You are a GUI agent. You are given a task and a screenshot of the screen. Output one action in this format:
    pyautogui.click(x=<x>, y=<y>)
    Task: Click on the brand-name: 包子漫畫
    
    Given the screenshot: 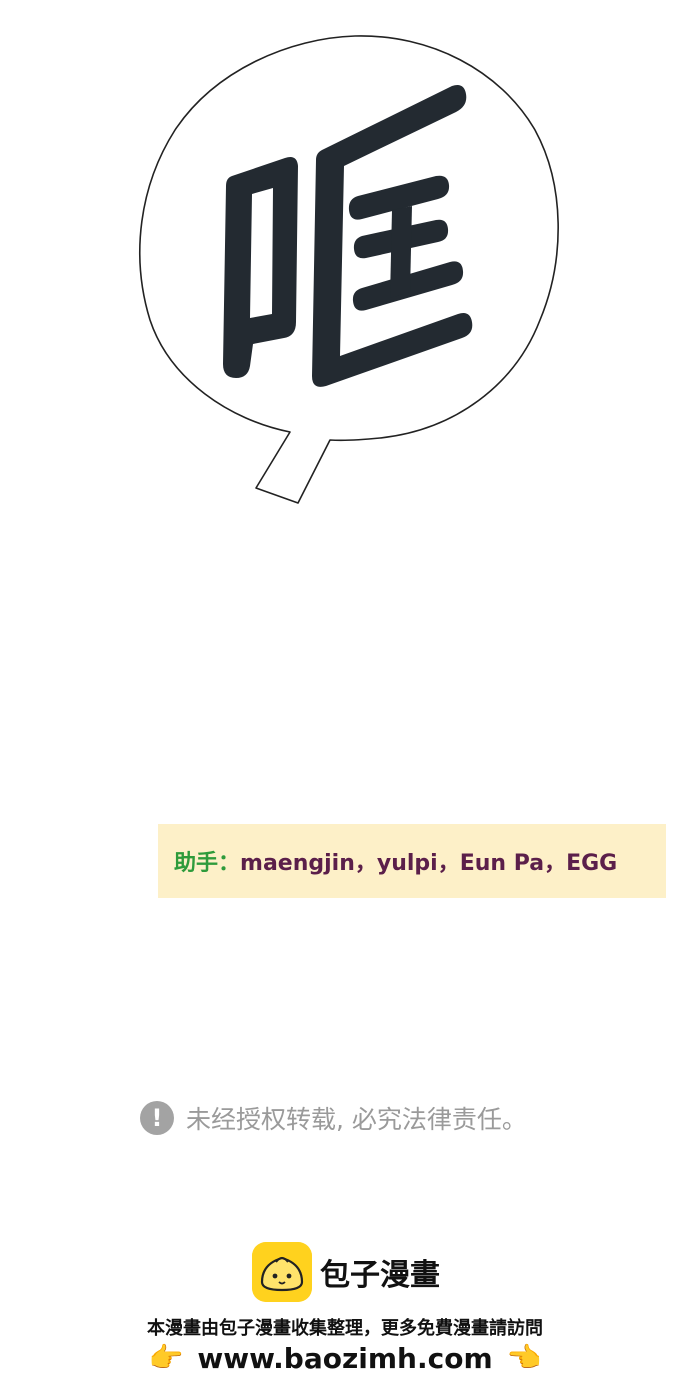 What is the action you would take?
    pyautogui.click(x=380, y=1275)
    